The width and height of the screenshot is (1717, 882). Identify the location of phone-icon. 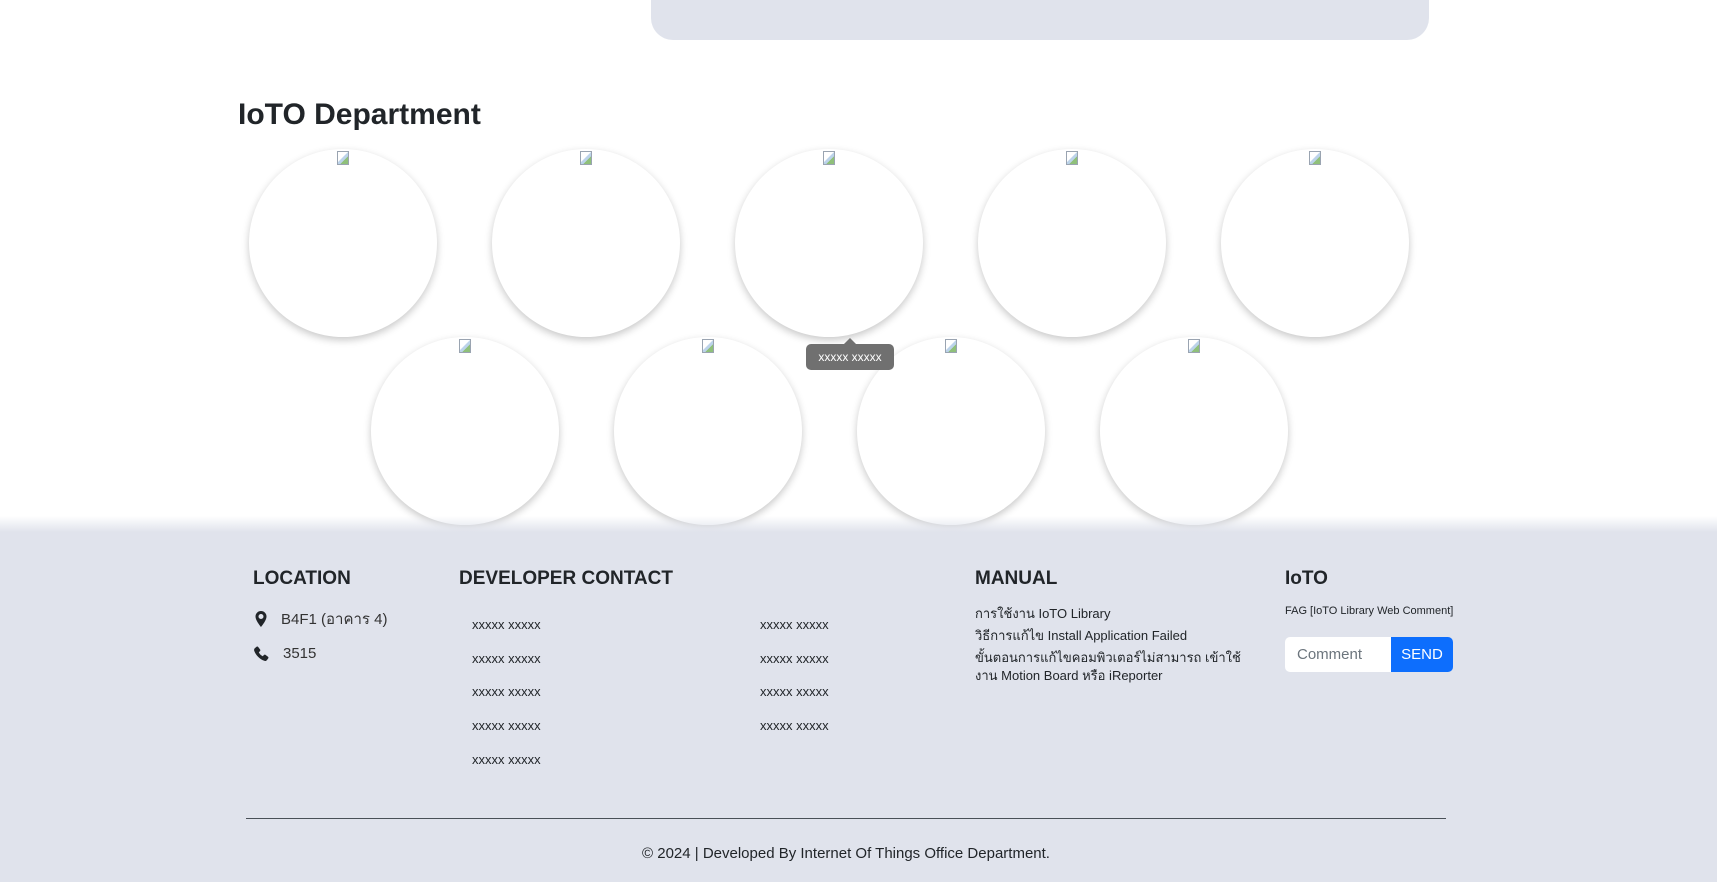
(261, 653).